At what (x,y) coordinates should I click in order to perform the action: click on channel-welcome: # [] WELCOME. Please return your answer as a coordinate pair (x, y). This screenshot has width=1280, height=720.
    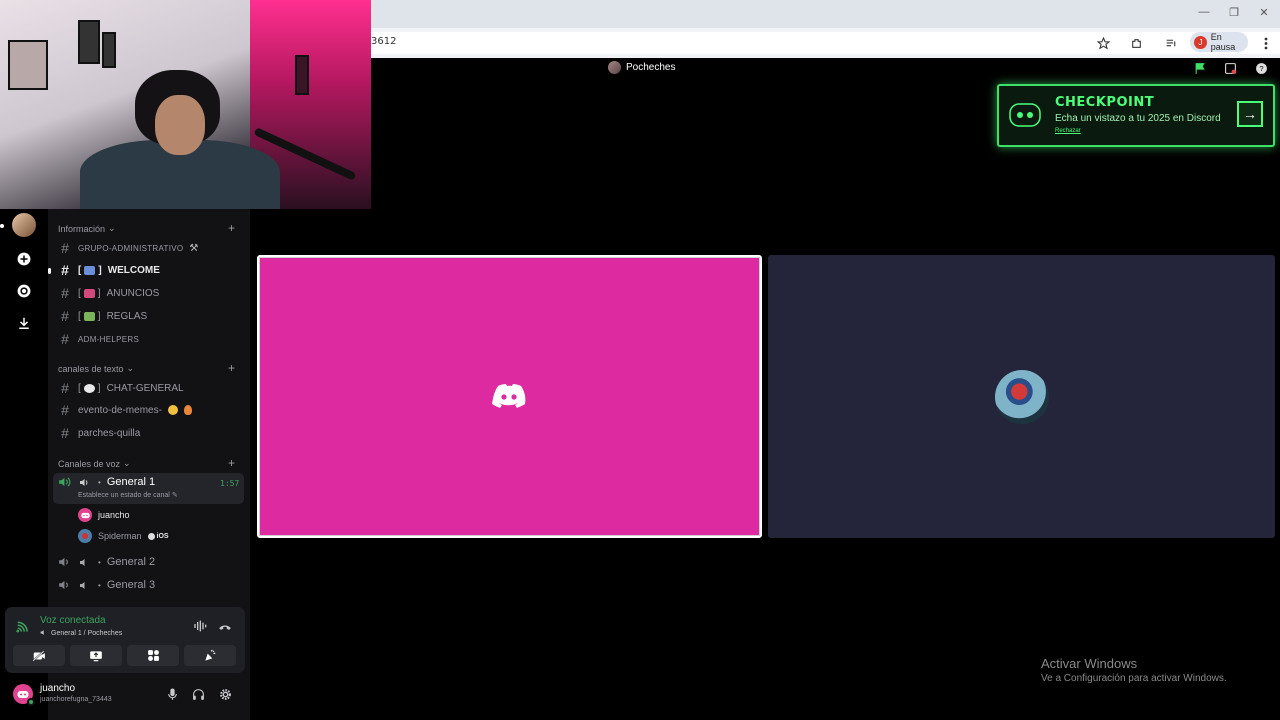
    Looking at the image, I should click on (109, 270).